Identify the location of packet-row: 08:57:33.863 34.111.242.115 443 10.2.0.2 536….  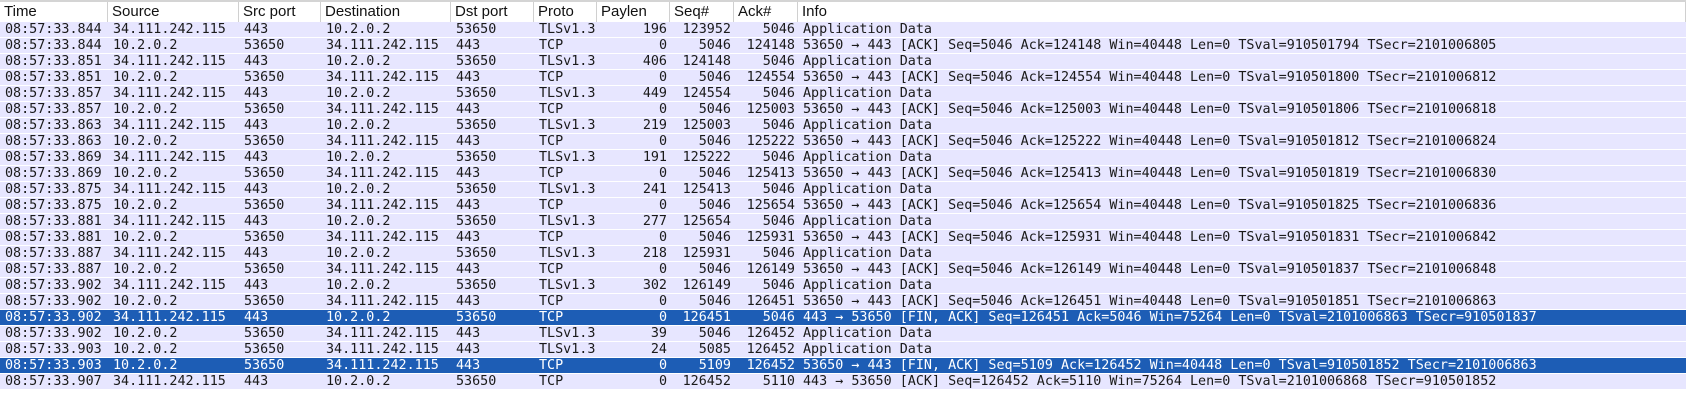
(843, 126).